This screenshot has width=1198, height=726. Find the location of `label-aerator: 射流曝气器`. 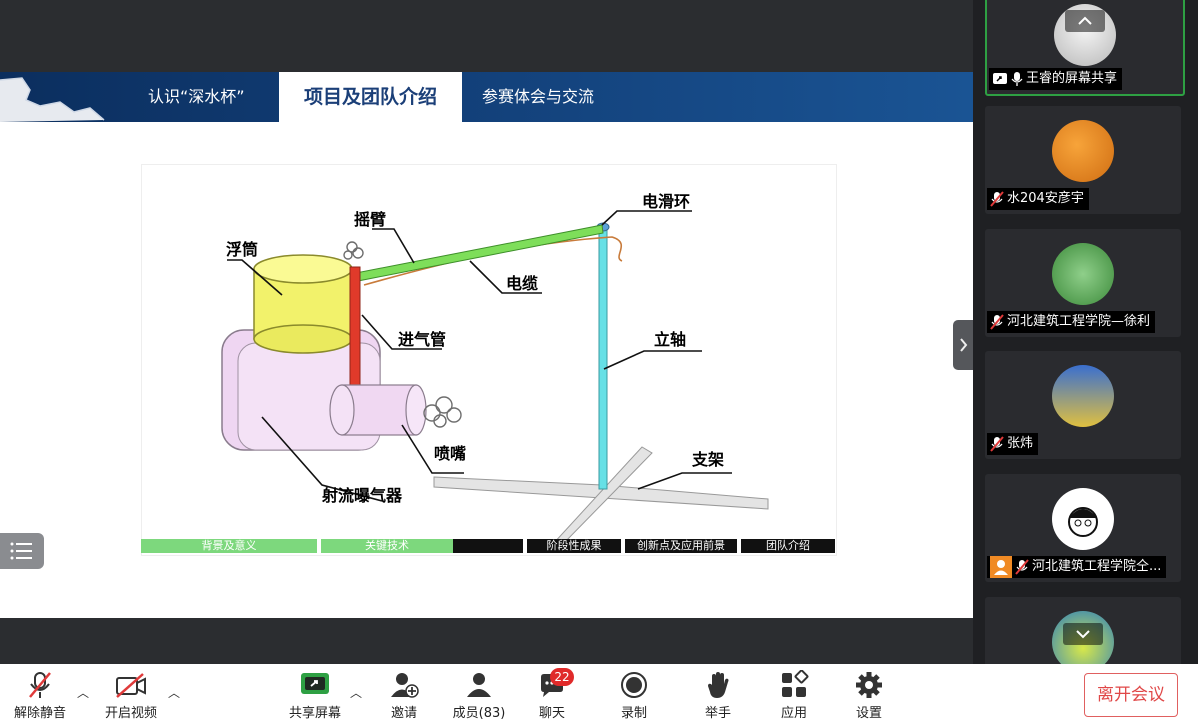

label-aerator: 射流曝气器 is located at coordinates (362, 495).